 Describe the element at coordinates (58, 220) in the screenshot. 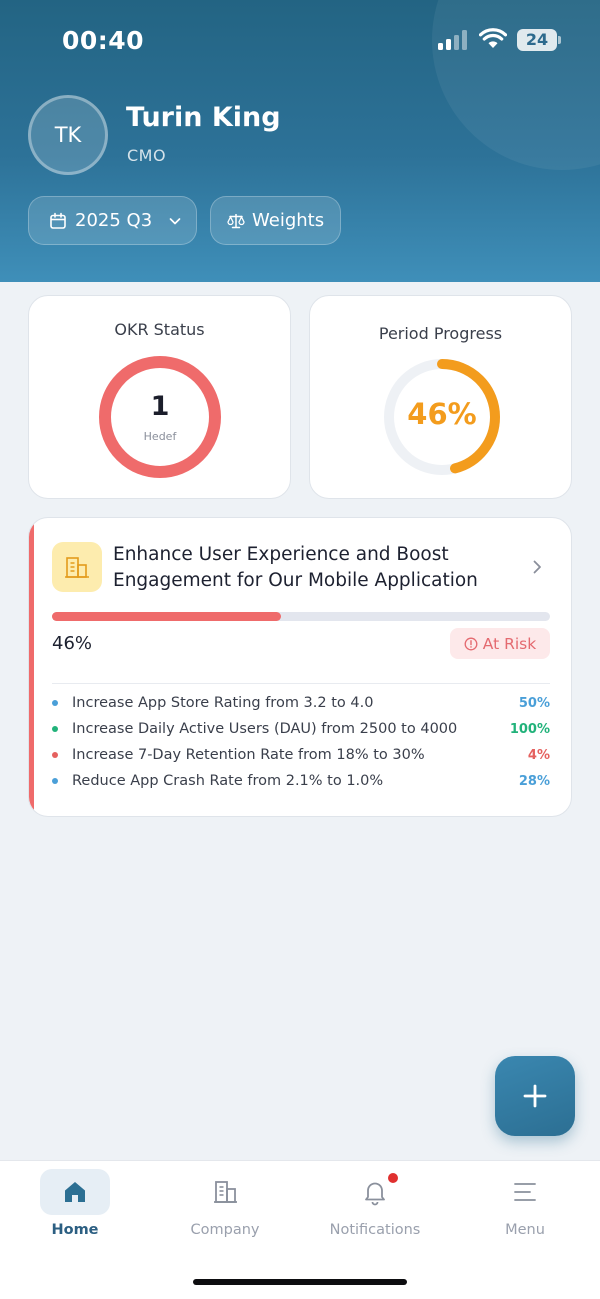

I see `calendar-icon` at that location.